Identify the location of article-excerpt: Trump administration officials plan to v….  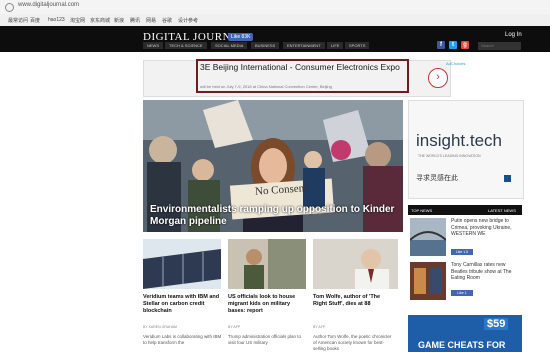
(265, 339).